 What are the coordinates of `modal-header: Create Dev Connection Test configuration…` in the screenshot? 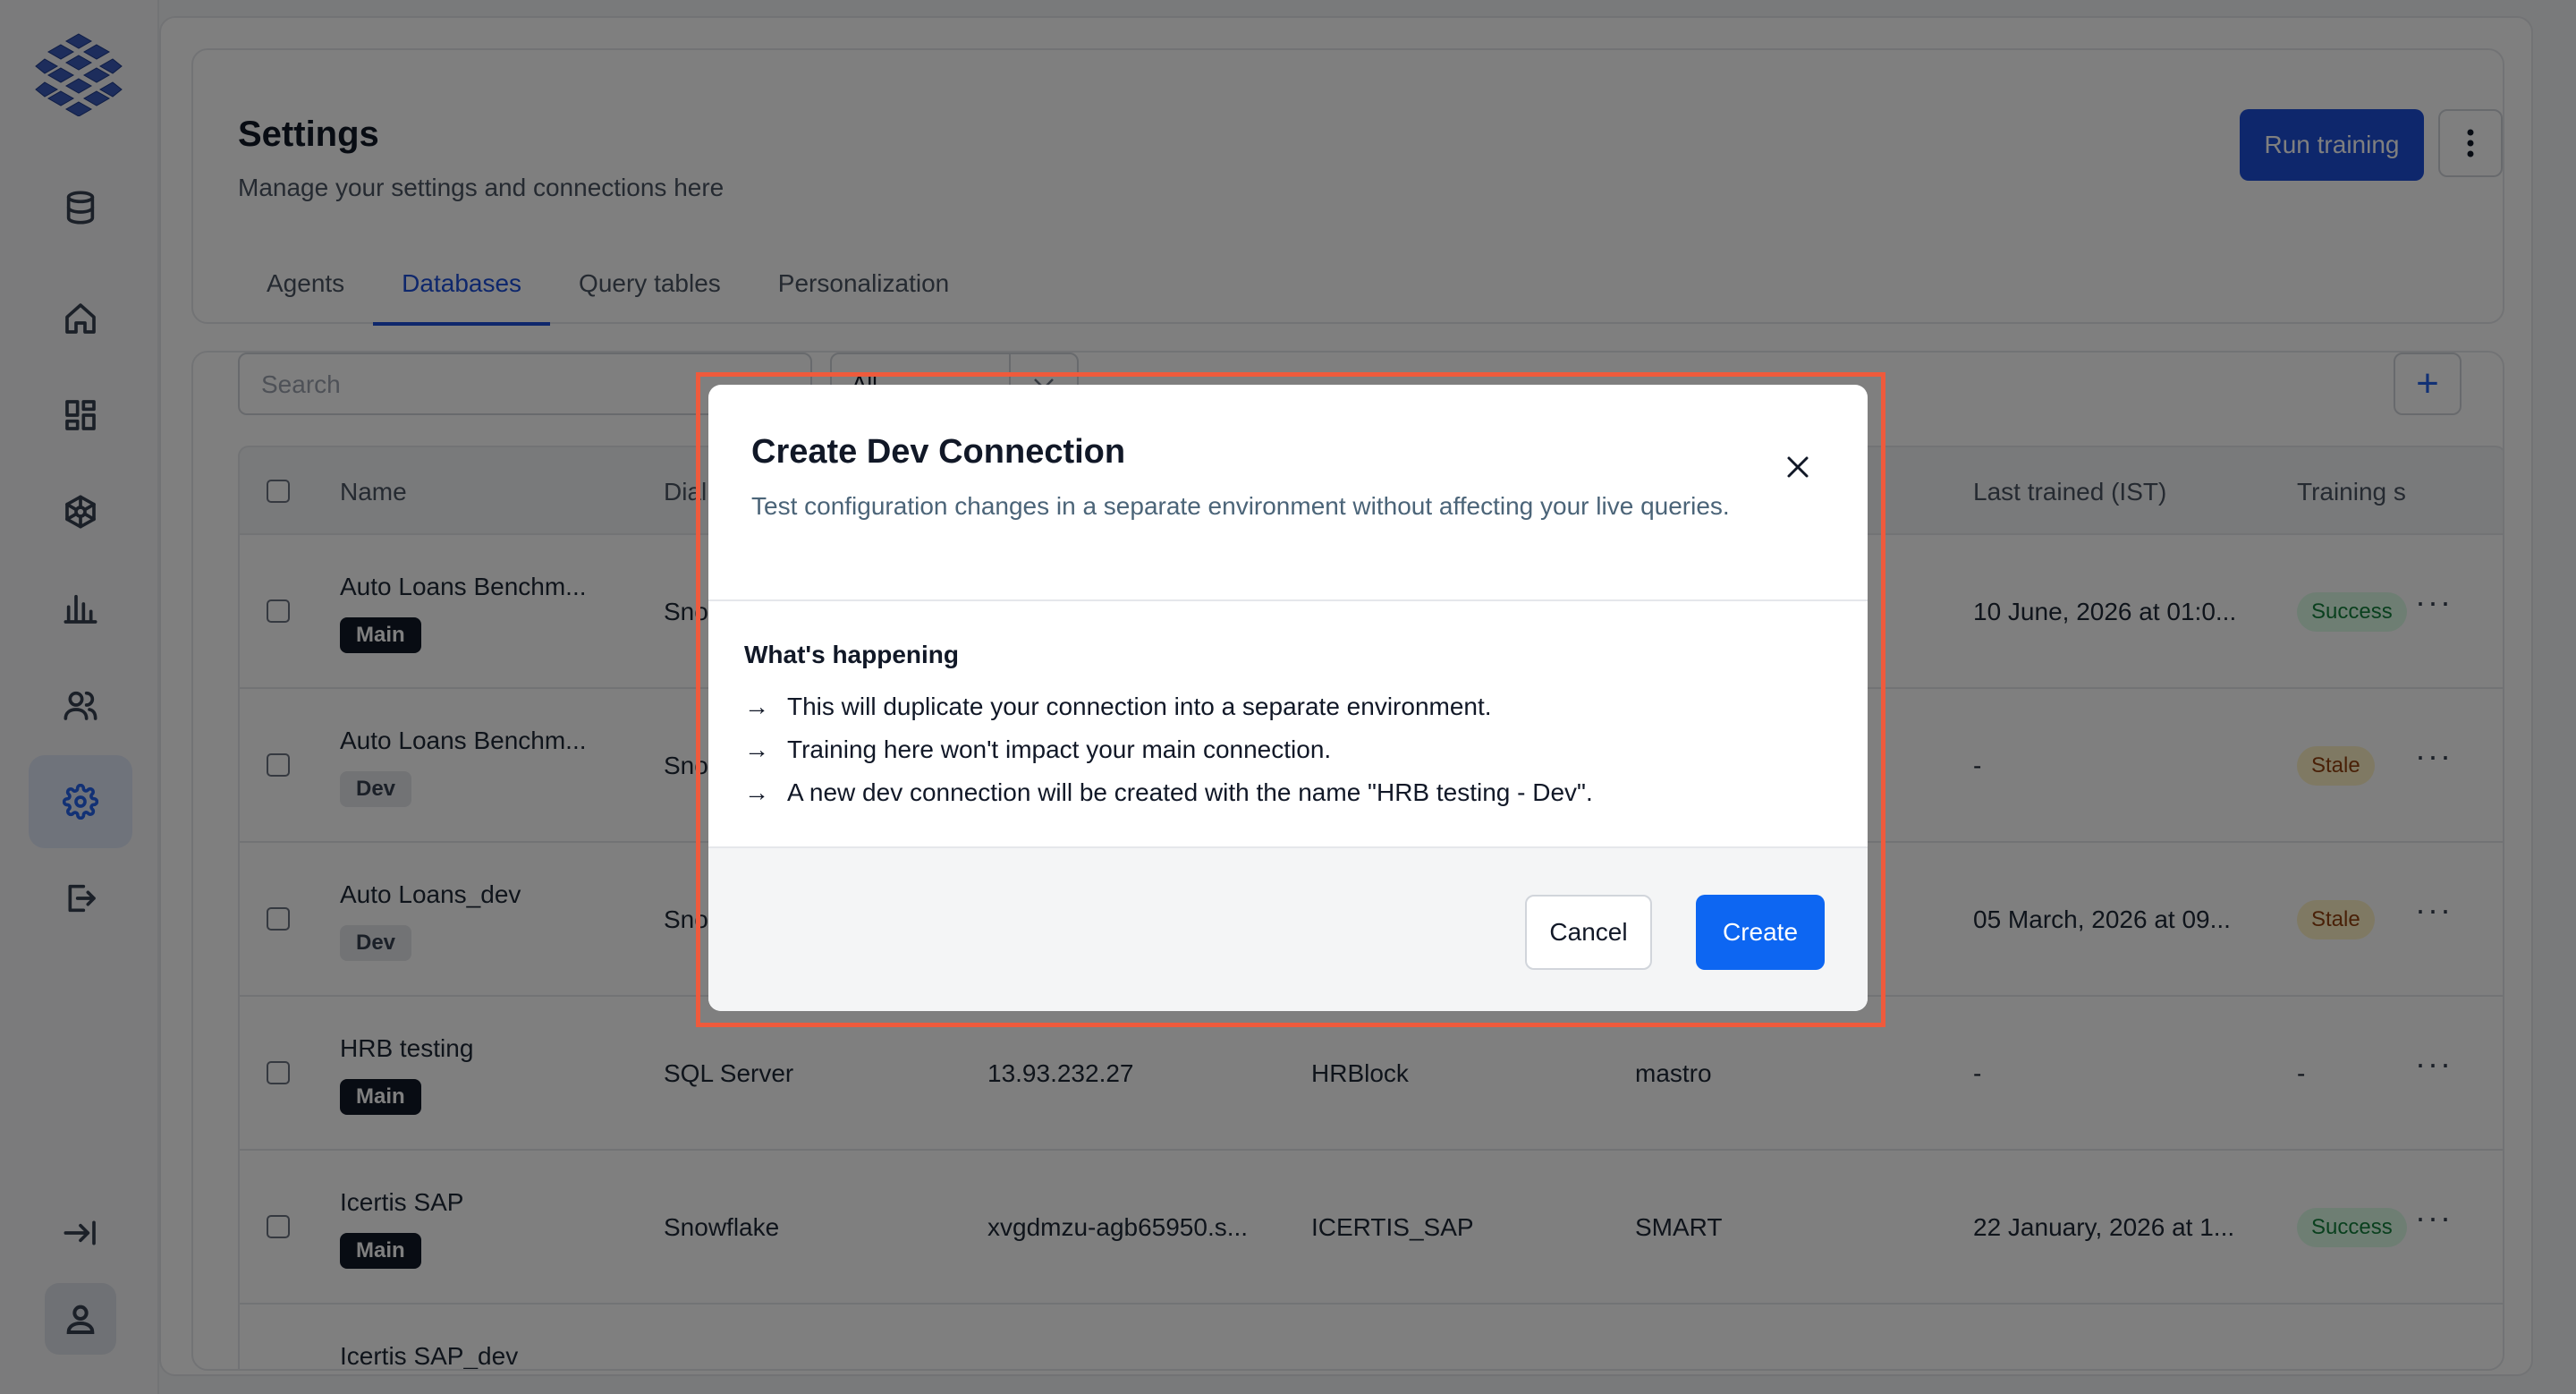 It's located at (1288, 493).